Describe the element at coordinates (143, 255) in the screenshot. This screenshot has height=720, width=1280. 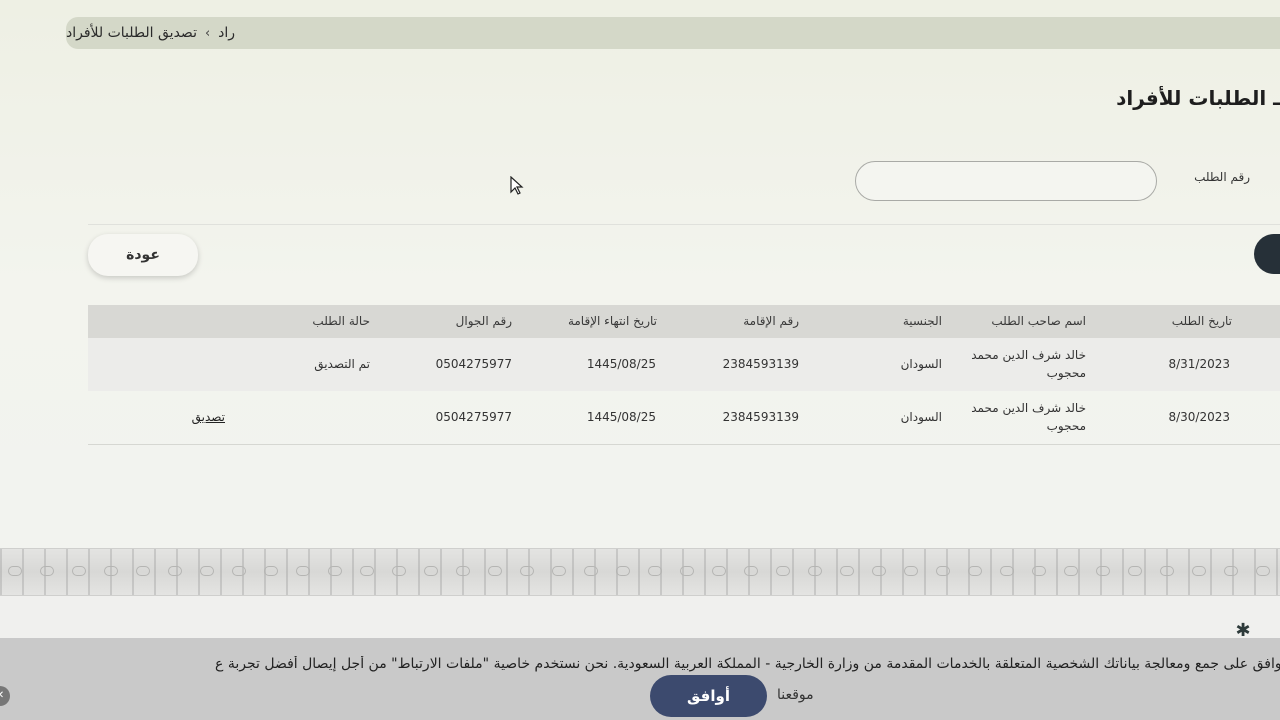
I see `back-button: عودة` at that location.